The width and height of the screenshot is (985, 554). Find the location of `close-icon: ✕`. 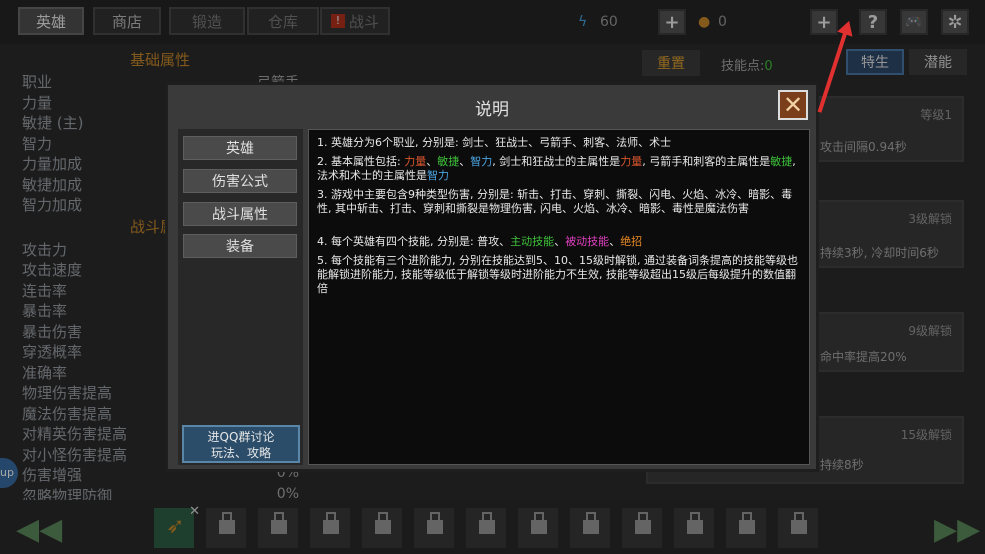

close-icon: ✕ is located at coordinates (793, 105).